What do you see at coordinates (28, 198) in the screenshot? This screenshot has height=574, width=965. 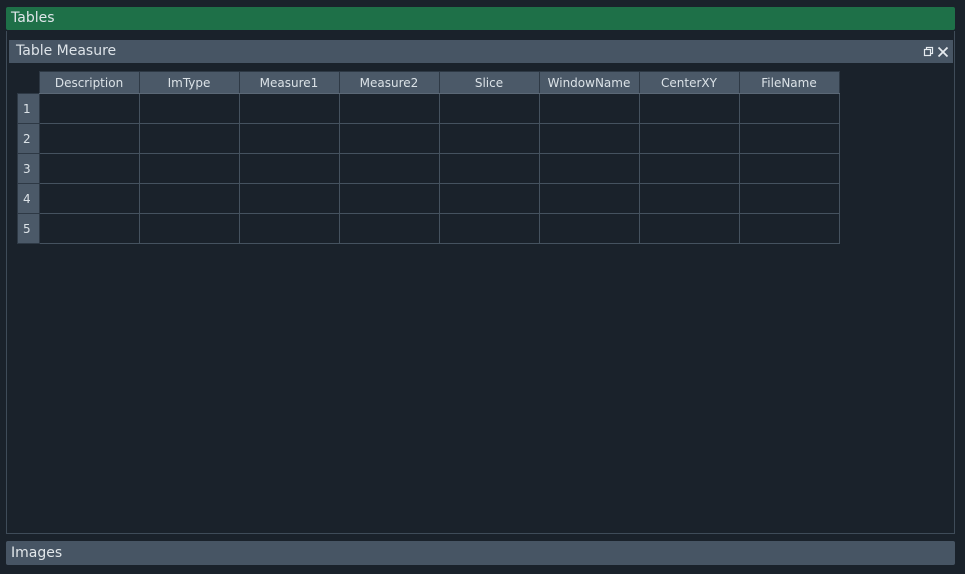 I see `row-header: 4` at bounding box center [28, 198].